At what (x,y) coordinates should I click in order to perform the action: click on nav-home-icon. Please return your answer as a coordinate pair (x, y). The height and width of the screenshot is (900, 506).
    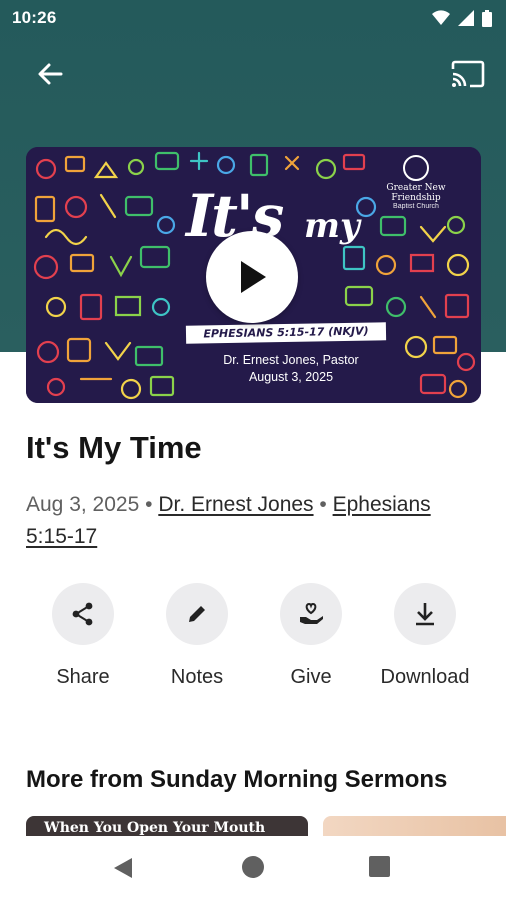
    Looking at the image, I should click on (253, 867).